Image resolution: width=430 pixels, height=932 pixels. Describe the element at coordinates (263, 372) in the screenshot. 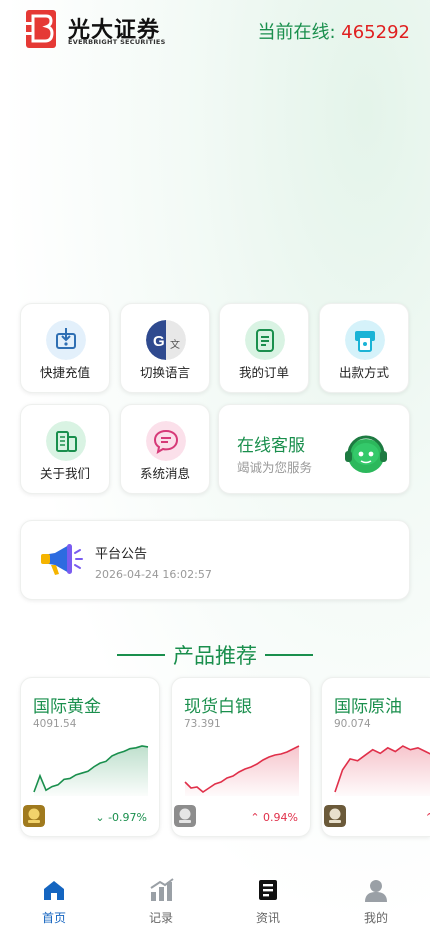

I see `shortcut-label: 我的订单` at that location.